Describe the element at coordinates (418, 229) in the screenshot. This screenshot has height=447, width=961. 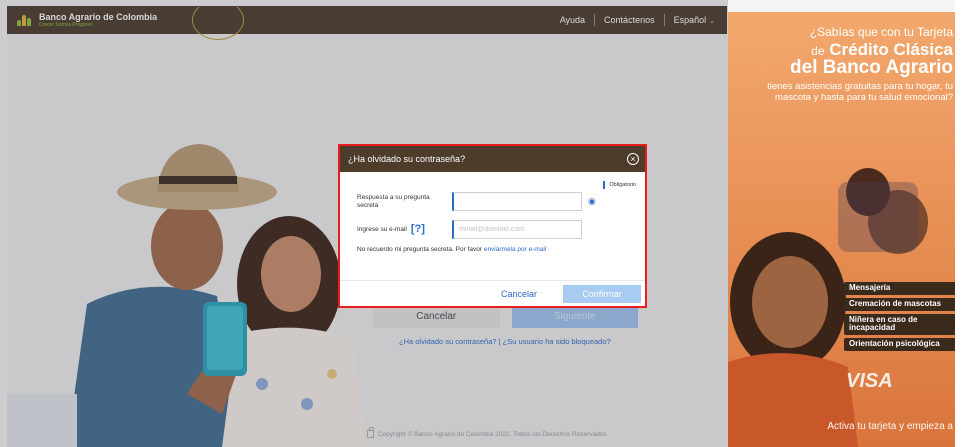
I see `email-help-icon: [?]` at that location.